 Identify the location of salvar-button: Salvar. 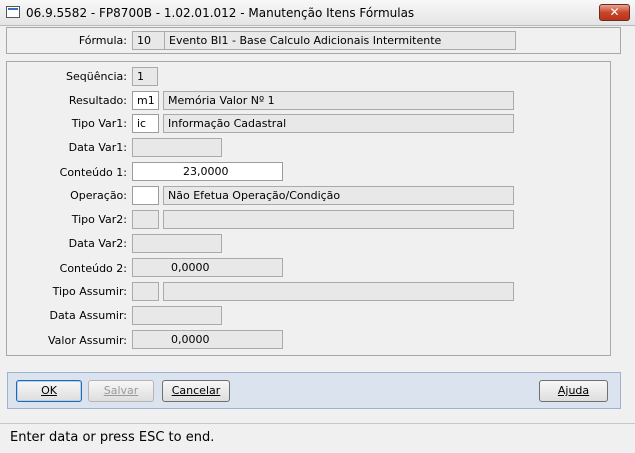
(121, 391).